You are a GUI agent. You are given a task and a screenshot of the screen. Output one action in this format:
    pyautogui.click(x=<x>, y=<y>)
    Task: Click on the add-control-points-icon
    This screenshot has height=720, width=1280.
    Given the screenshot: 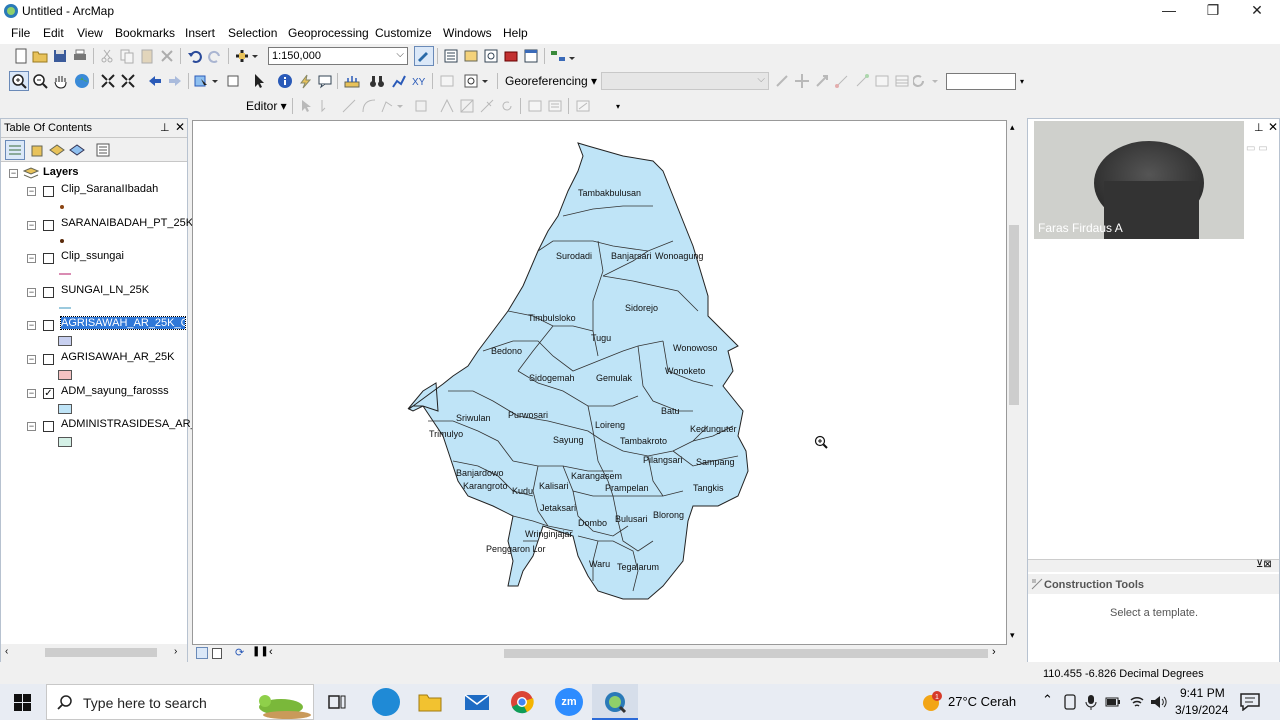 What is the action you would take?
    pyautogui.click(x=842, y=81)
    